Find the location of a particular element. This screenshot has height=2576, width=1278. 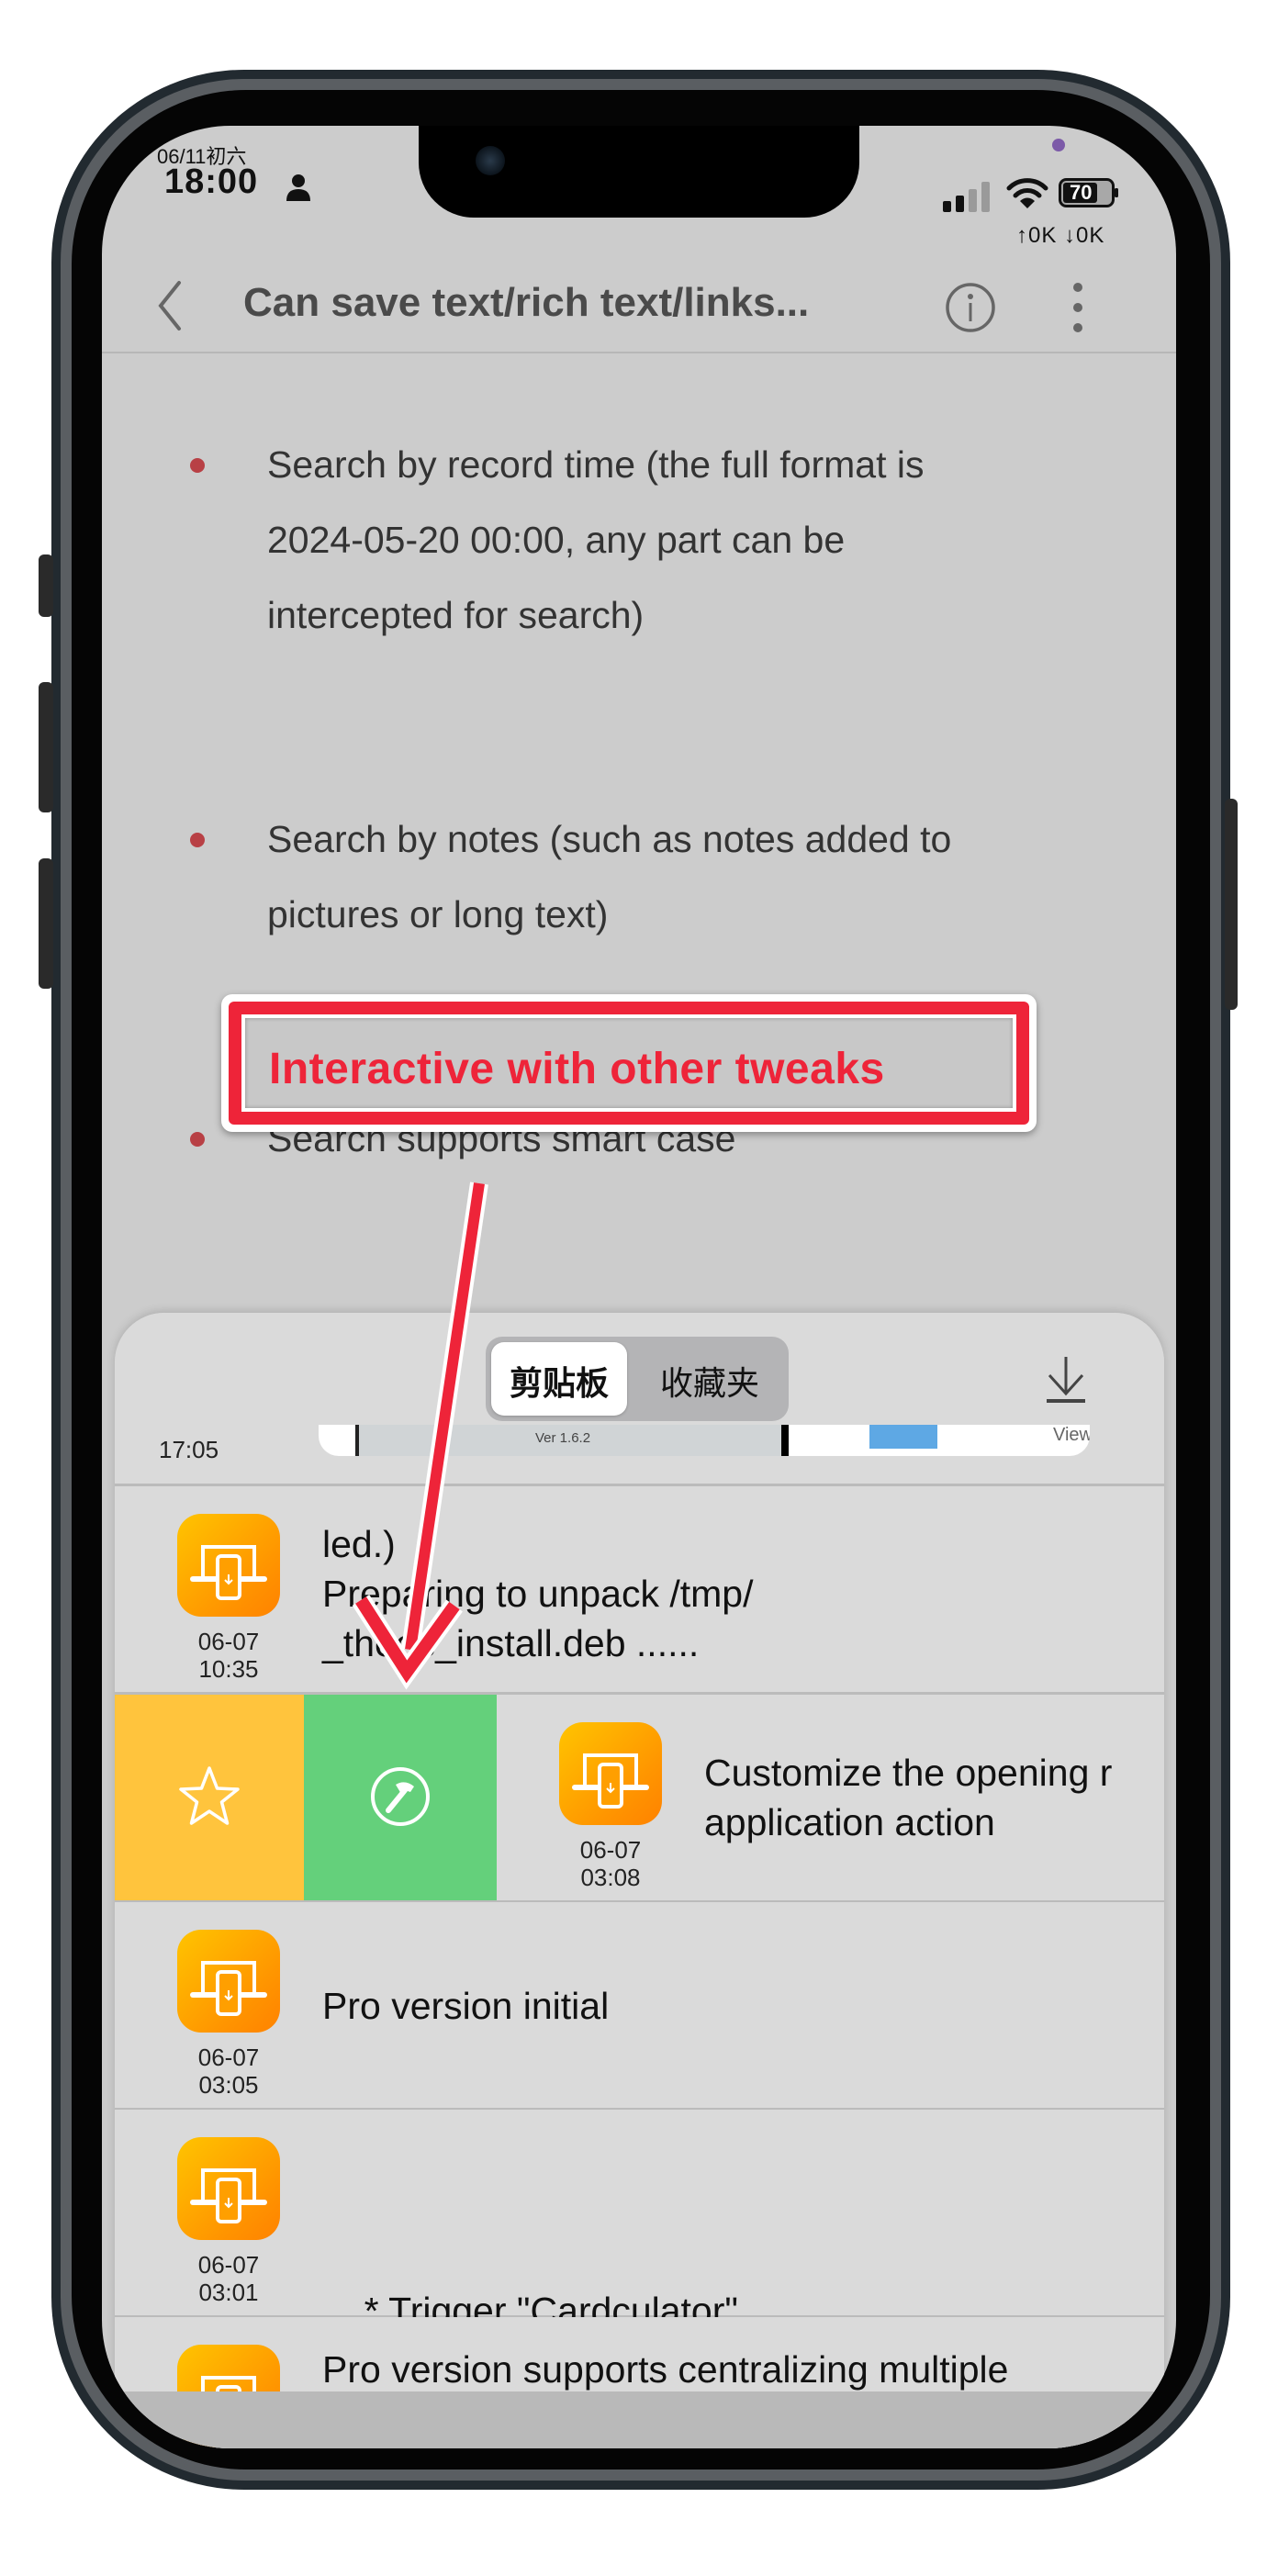

signal-icon is located at coordinates (966, 197).